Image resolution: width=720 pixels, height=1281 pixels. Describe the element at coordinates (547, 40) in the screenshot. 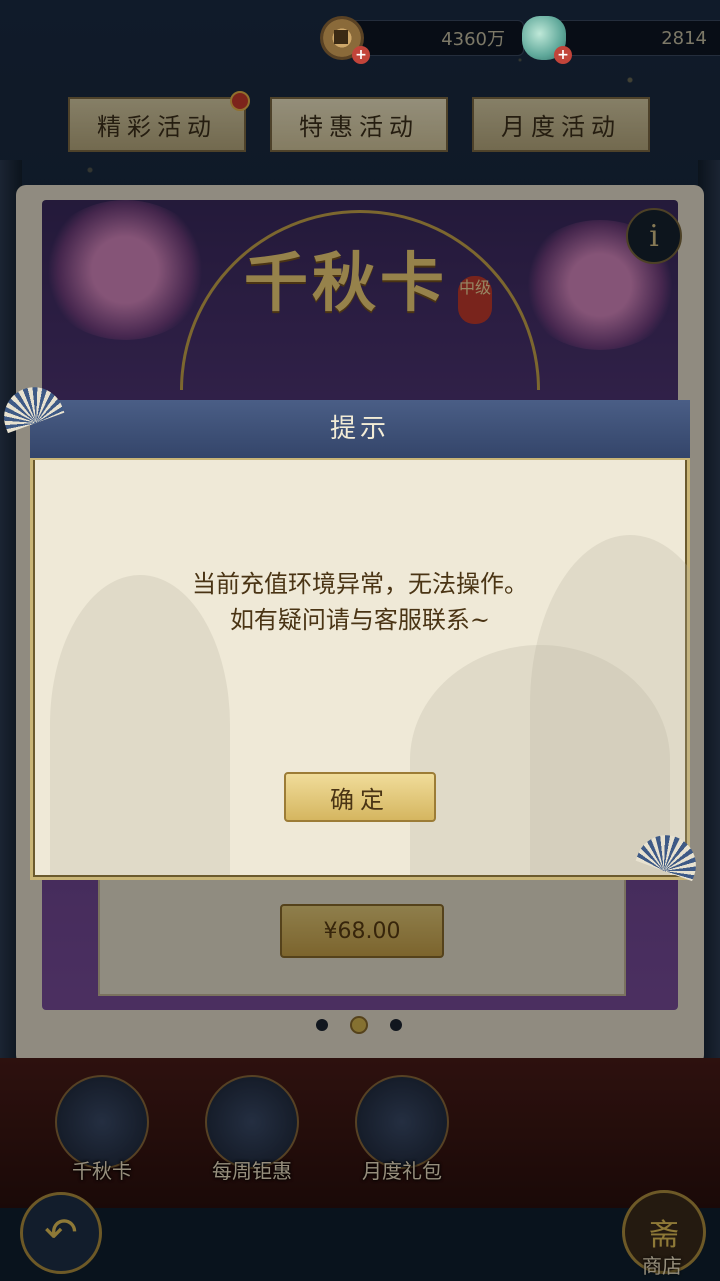

I see `jade-pouch-icon: +` at that location.